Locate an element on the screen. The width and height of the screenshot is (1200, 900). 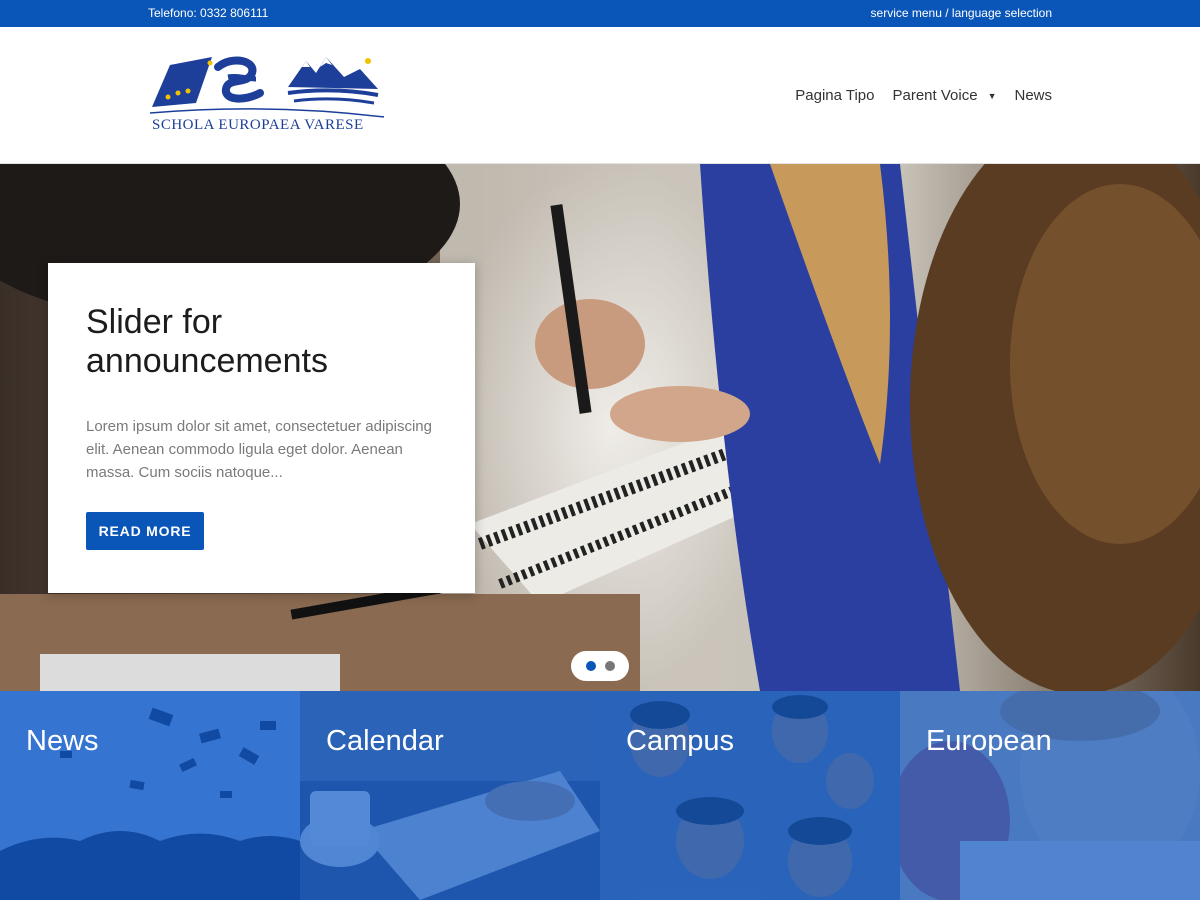
tile-news: News is located at coordinates (150, 795).